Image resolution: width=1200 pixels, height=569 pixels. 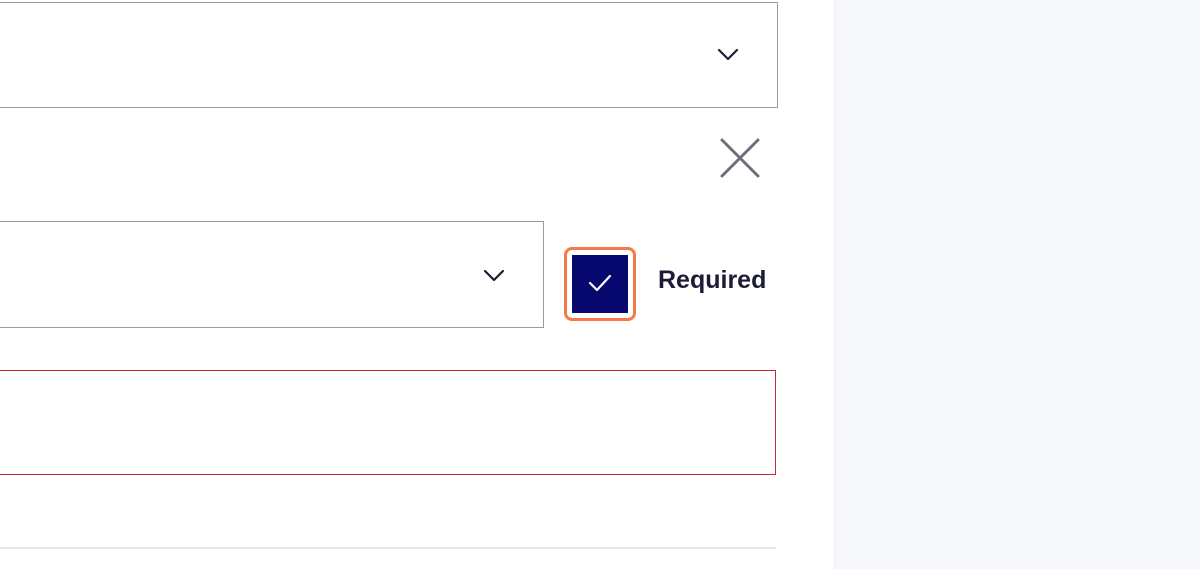 I want to click on required-label: Required, so click(x=712, y=280).